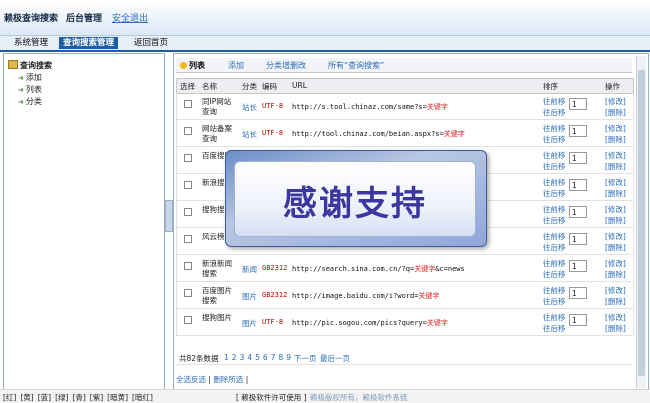 This screenshot has height=403, width=650. Describe the element at coordinates (234, 357) in the screenshot. I see `page-link: 2` at that location.